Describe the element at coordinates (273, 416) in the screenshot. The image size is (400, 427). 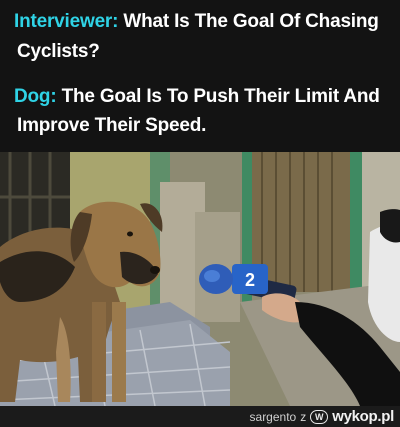
I see `uploader-name: sargento` at that location.